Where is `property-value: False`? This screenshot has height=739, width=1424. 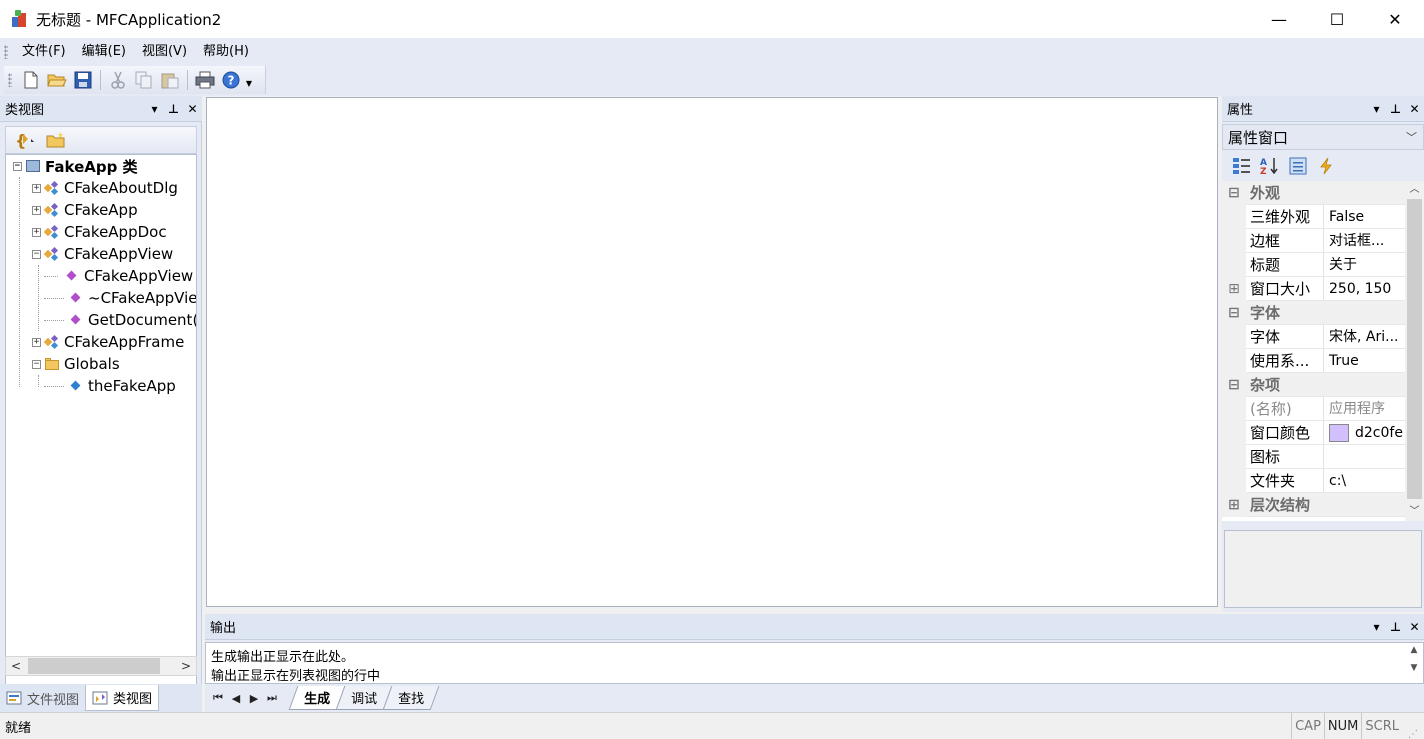
property-value: False is located at coordinates (1364, 216).